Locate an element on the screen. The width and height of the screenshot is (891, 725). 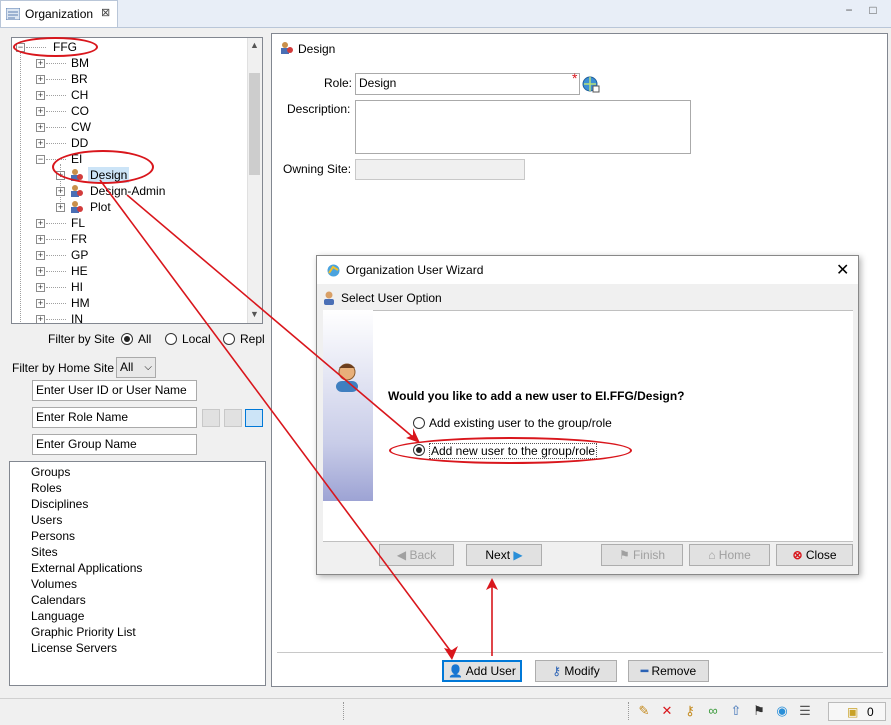
scroll-up-icon: ▲ is located at coordinates (254, 45).